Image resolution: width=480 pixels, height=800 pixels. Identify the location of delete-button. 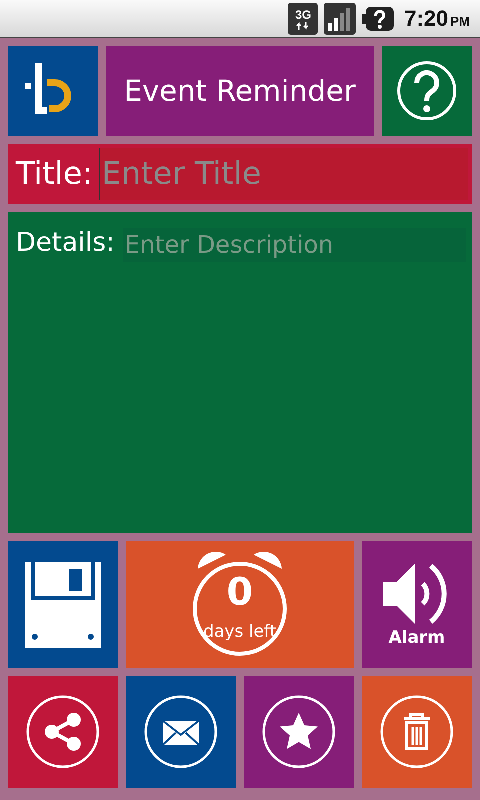
(417, 732).